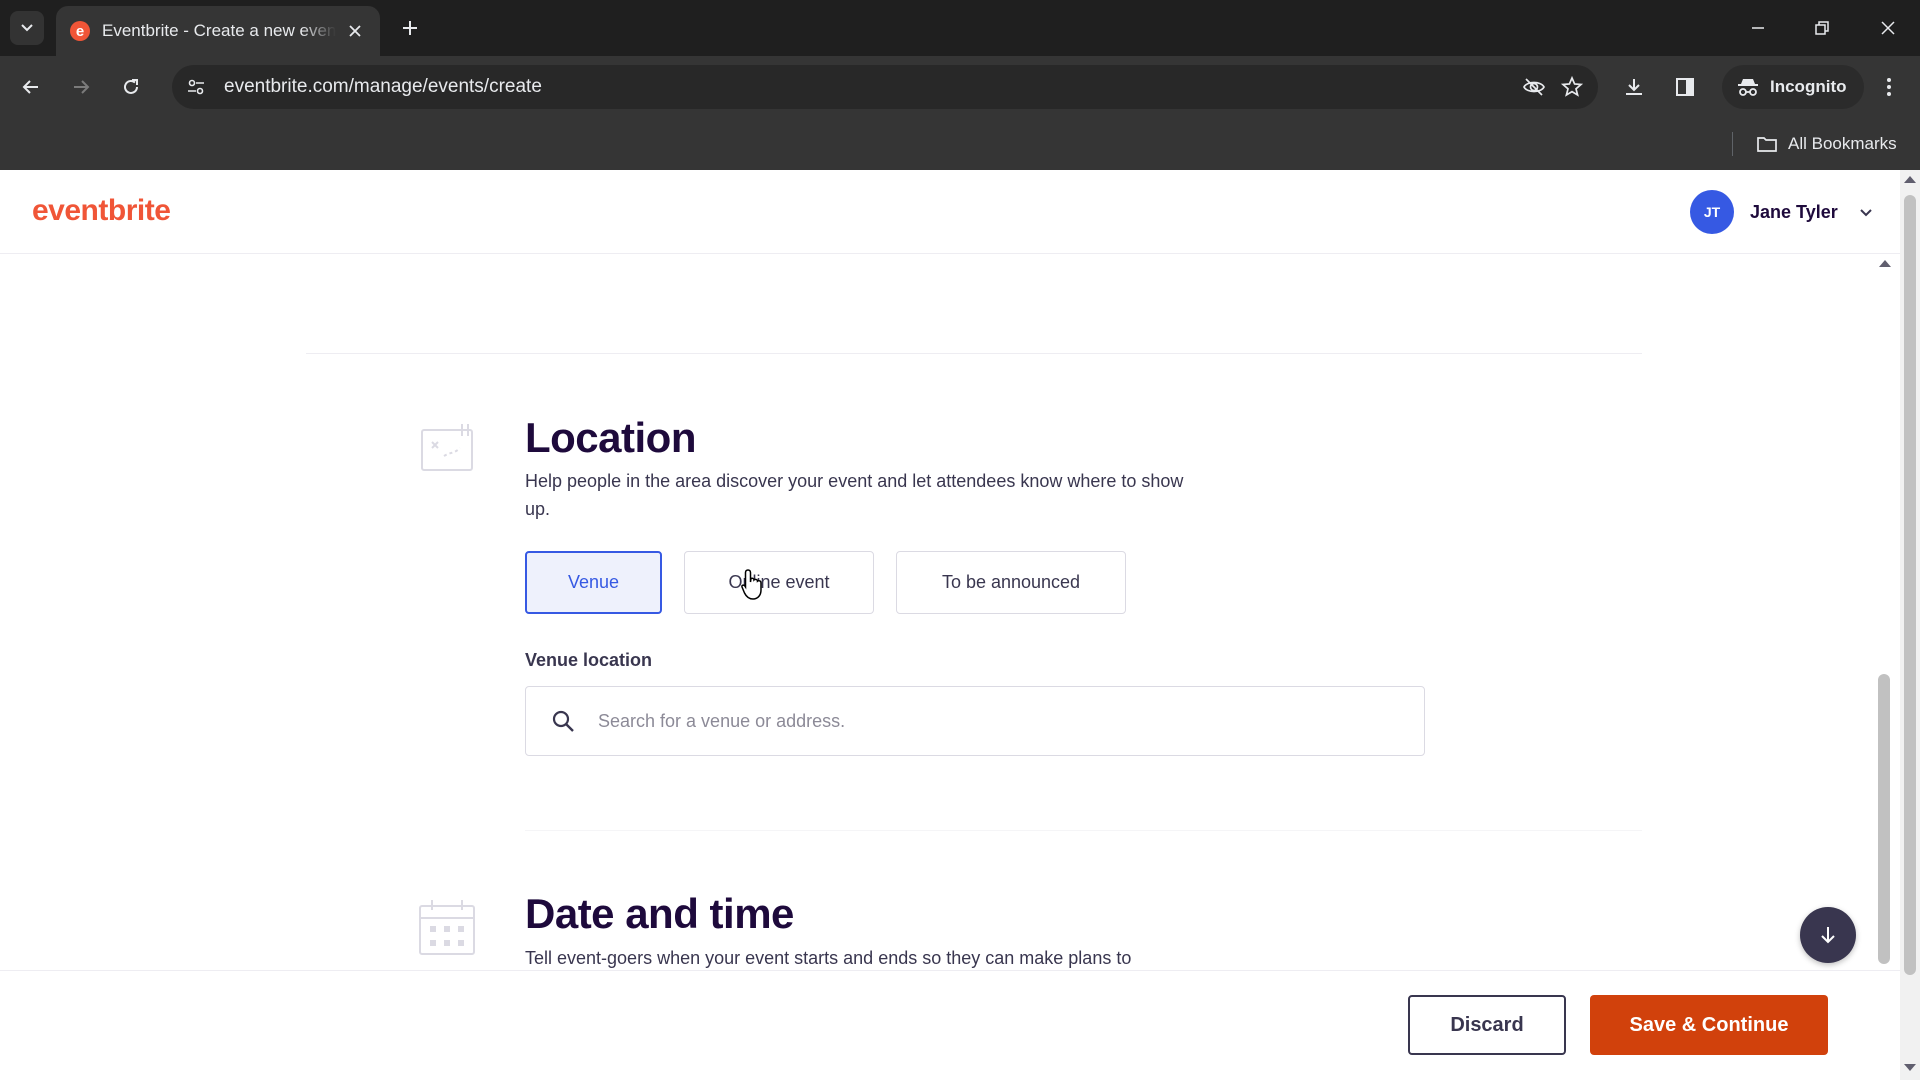 The height and width of the screenshot is (1080, 1920). I want to click on side-panel-icon, so click(1685, 87).